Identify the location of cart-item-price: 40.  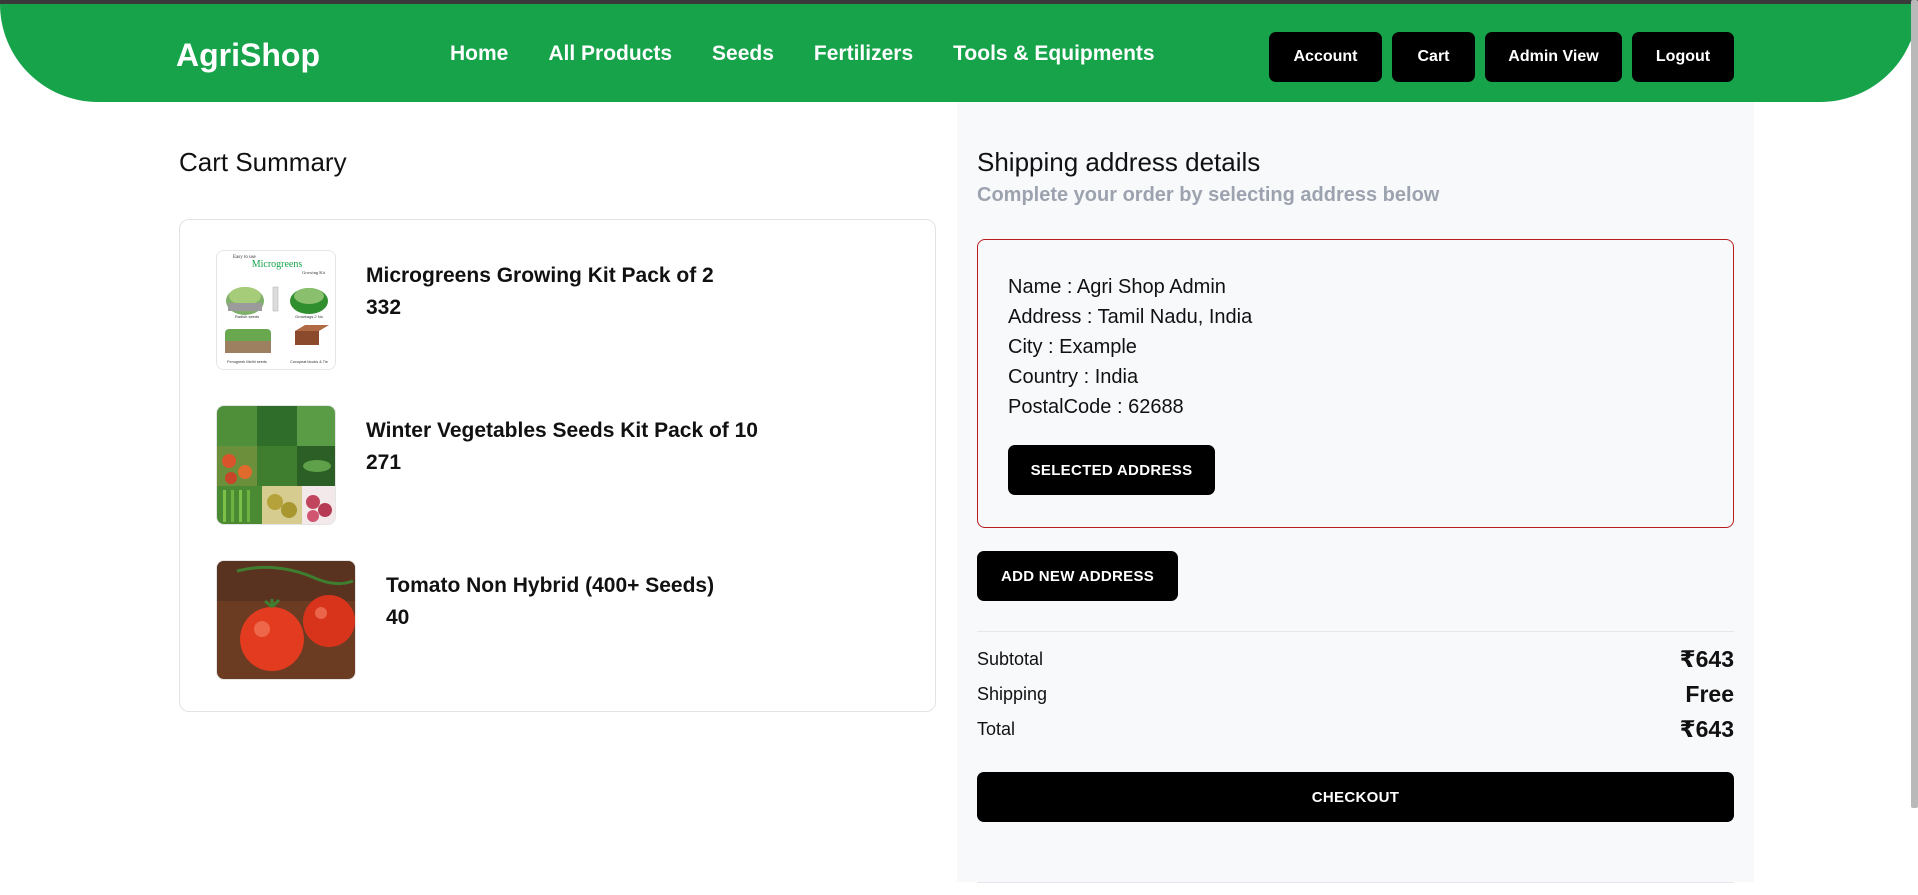
(398, 617).